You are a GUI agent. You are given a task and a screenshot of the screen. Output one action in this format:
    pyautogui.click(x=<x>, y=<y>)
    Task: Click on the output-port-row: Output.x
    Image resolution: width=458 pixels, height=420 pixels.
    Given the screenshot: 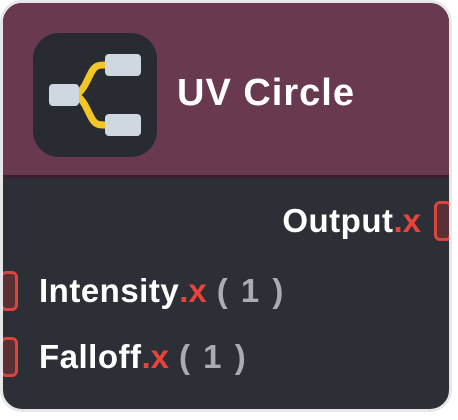 What is the action you would take?
    pyautogui.click(x=351, y=221)
    